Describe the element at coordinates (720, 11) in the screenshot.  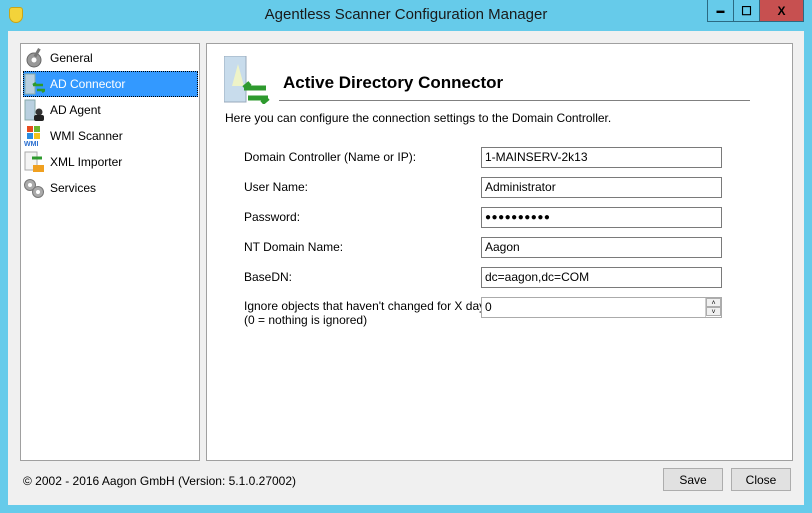
I see `minimize-button: ▬` at that location.